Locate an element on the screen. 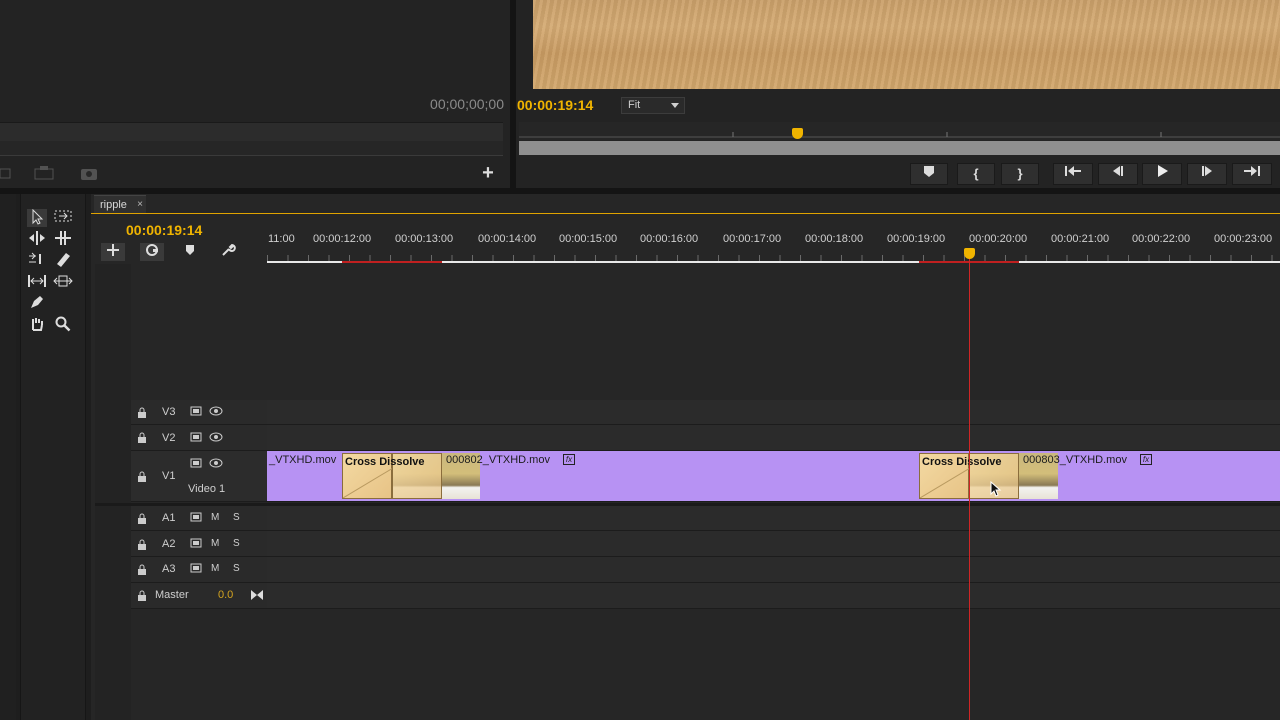 This screenshot has height=720, width=1280. ruler-label: 00:00:19:00 is located at coordinates (916, 239).